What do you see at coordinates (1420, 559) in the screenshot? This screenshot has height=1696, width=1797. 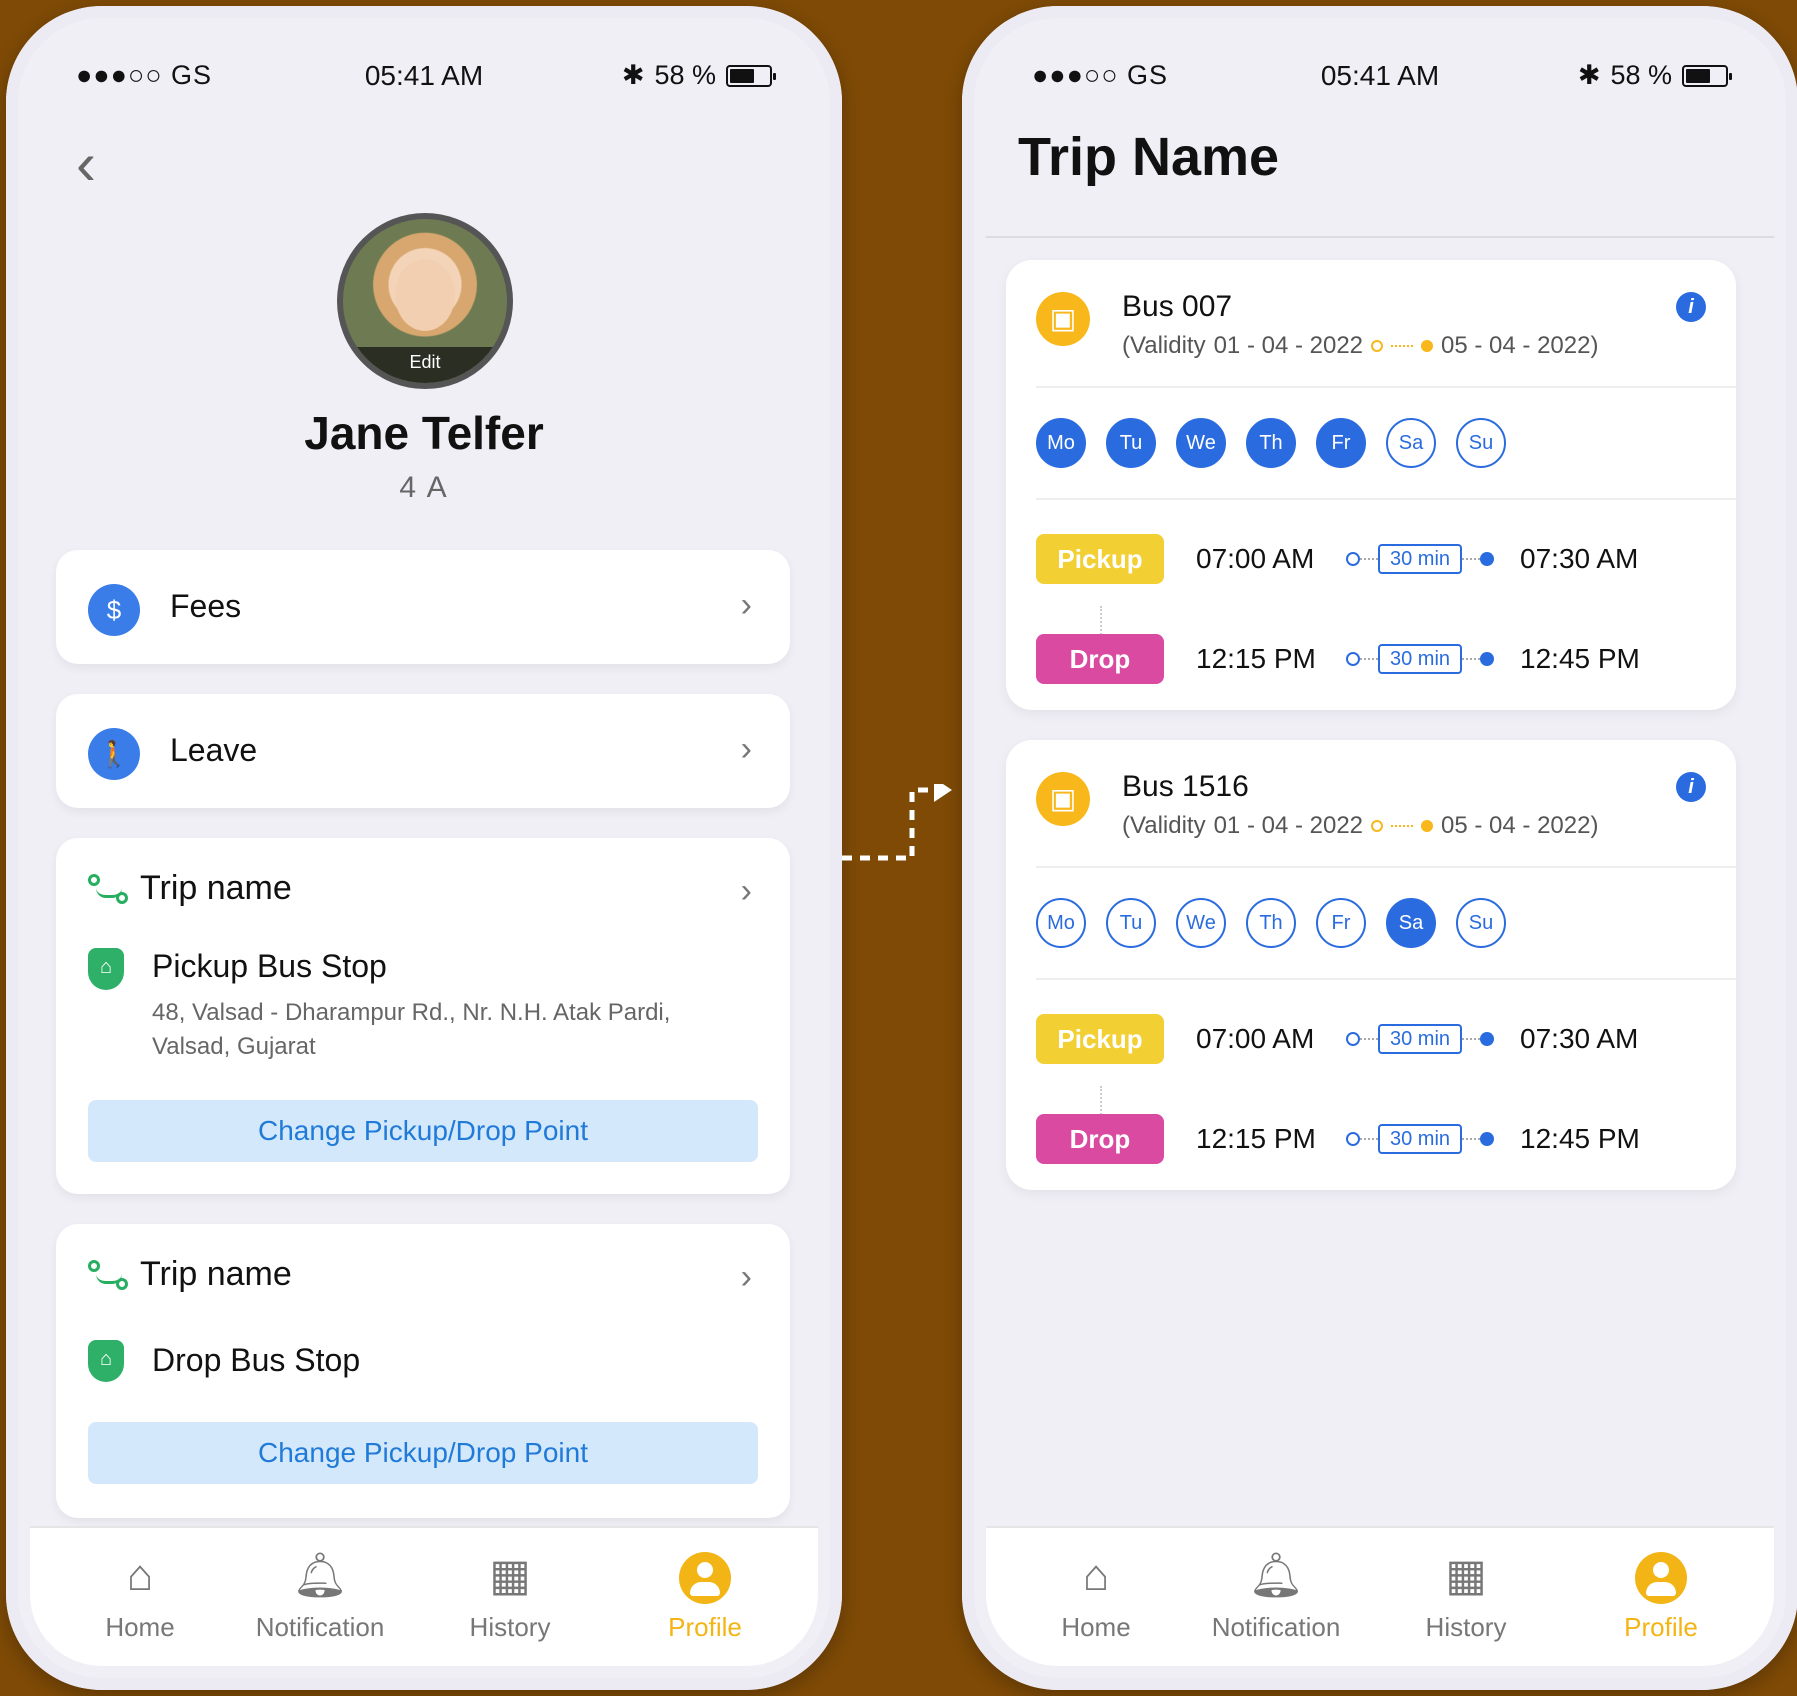 I see `pickup-duration: 30 min` at bounding box center [1420, 559].